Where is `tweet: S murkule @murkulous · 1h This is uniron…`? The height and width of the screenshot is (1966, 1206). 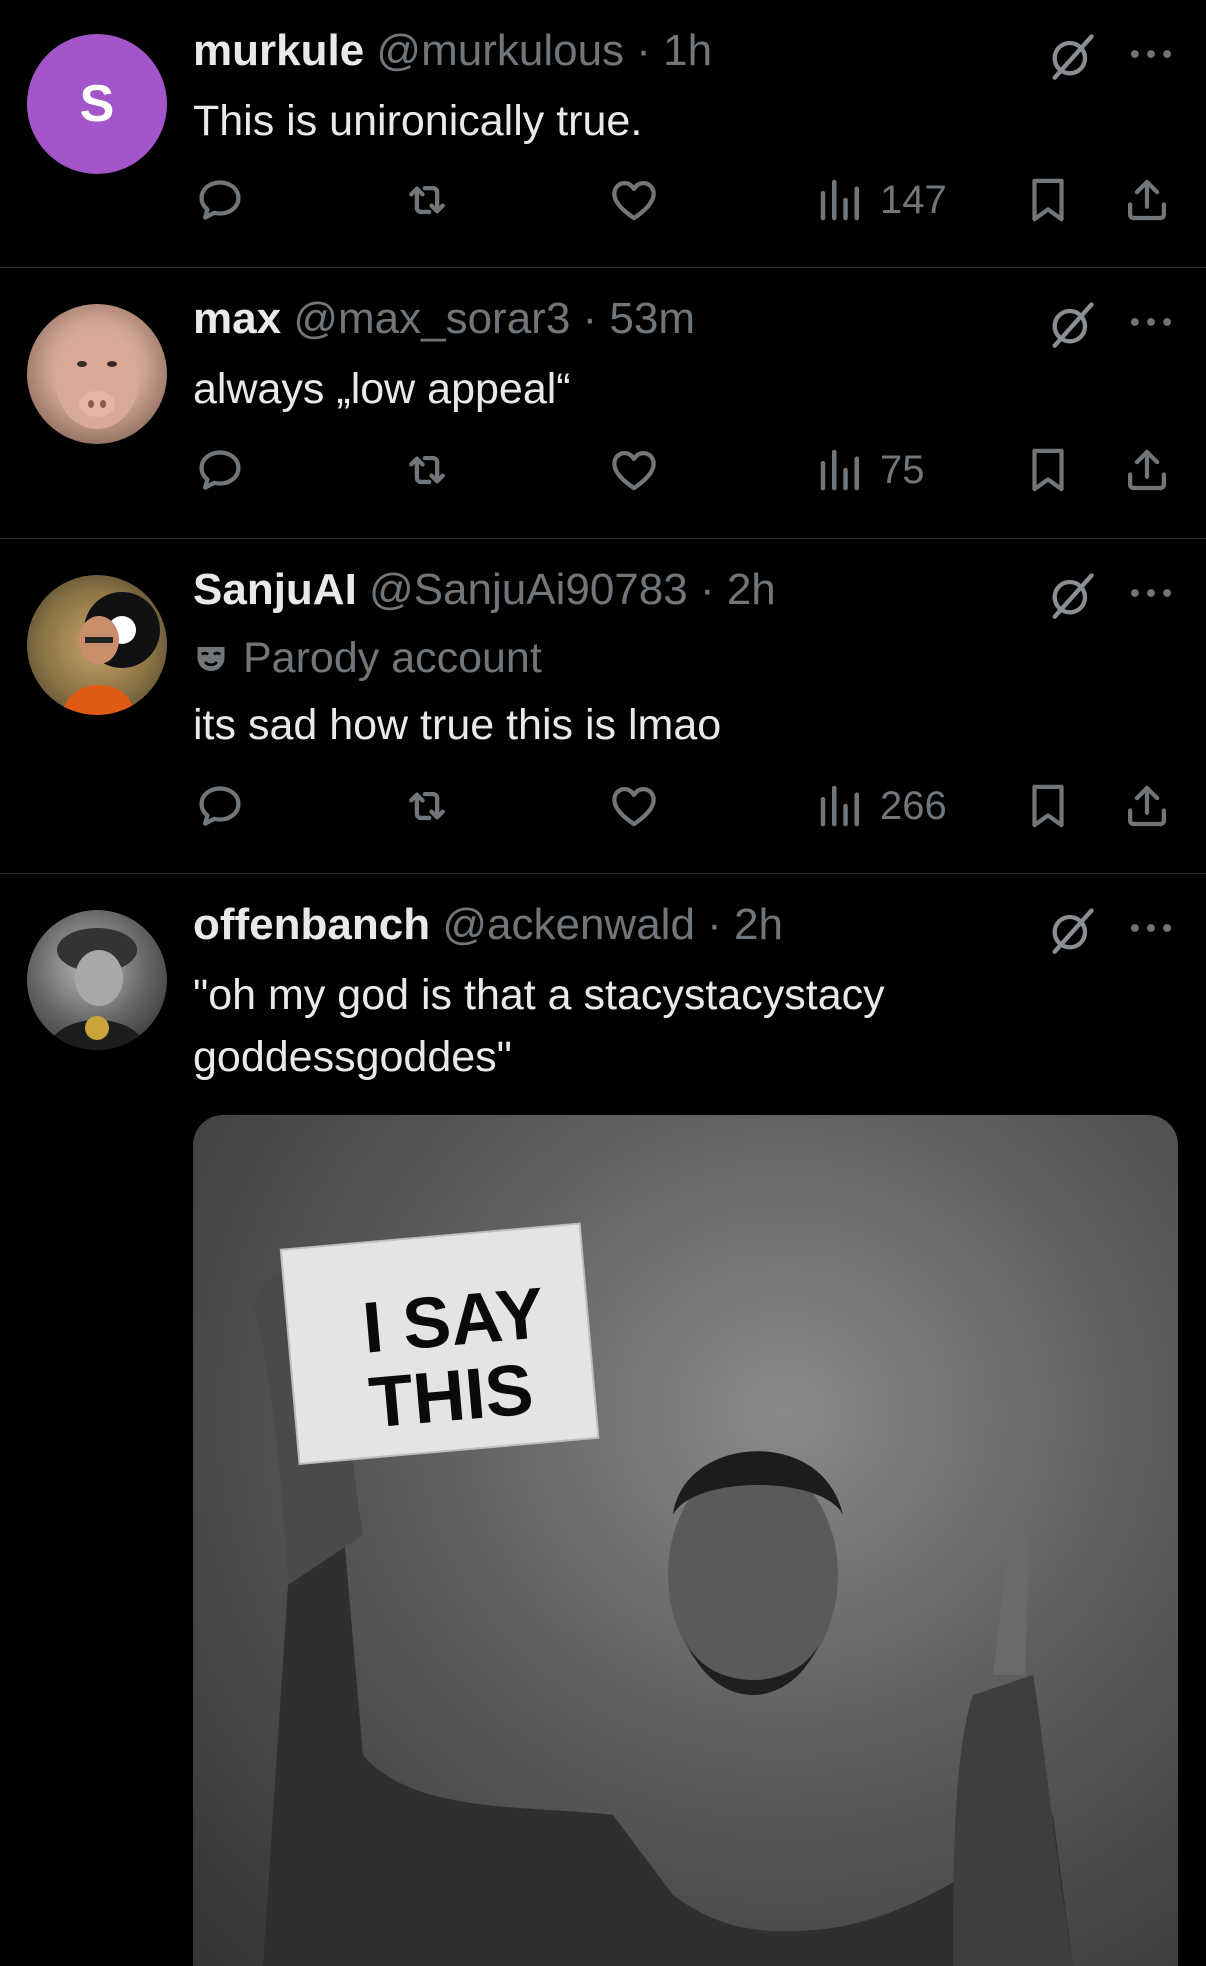 tweet: S murkule @murkulous · 1h This is uniron… is located at coordinates (603, 134).